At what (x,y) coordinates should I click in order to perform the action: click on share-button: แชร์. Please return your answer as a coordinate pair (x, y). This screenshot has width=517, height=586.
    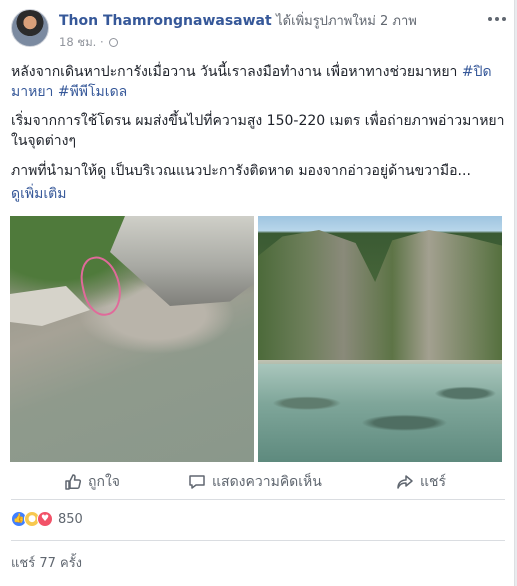
    Looking at the image, I should click on (421, 482).